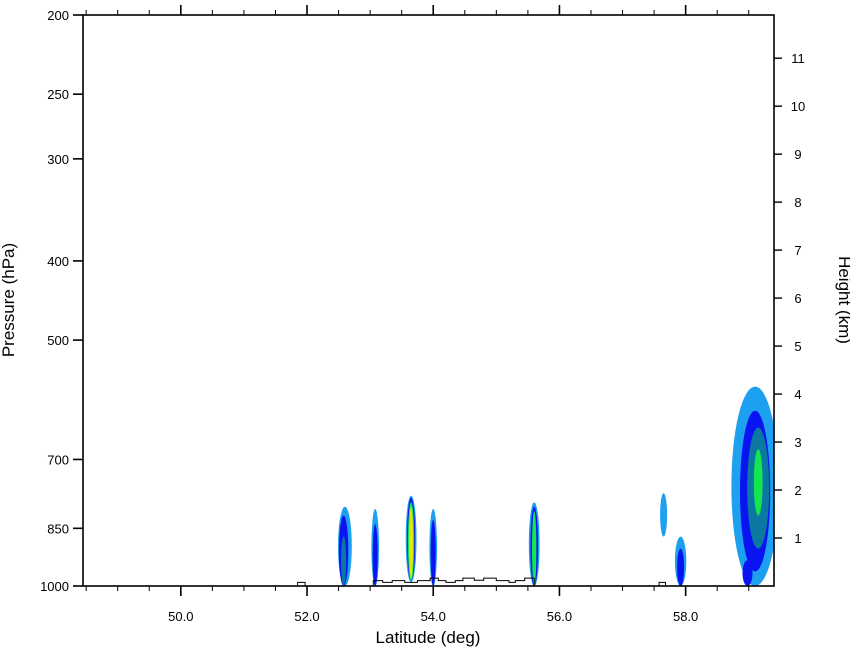  What do you see at coordinates (58, 94) in the screenshot?
I see `y-tick-label: 250` at bounding box center [58, 94].